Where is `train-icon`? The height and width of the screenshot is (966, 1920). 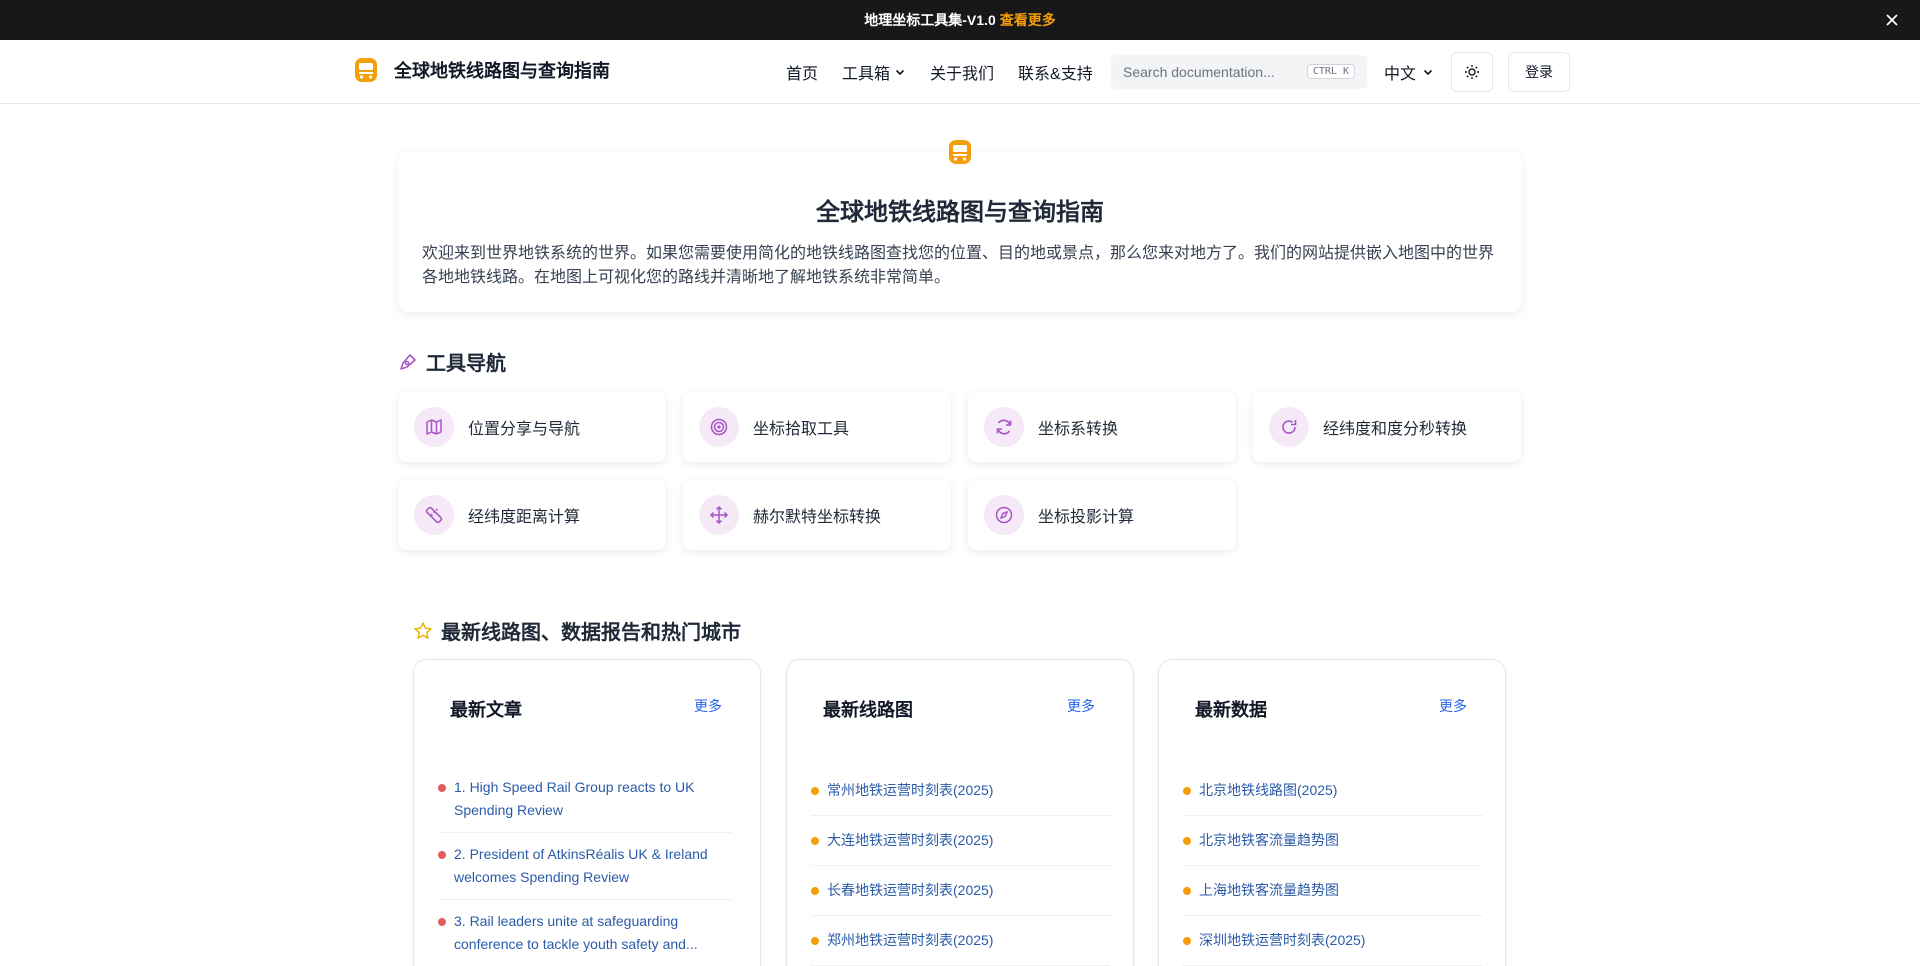
train-icon is located at coordinates (960, 152).